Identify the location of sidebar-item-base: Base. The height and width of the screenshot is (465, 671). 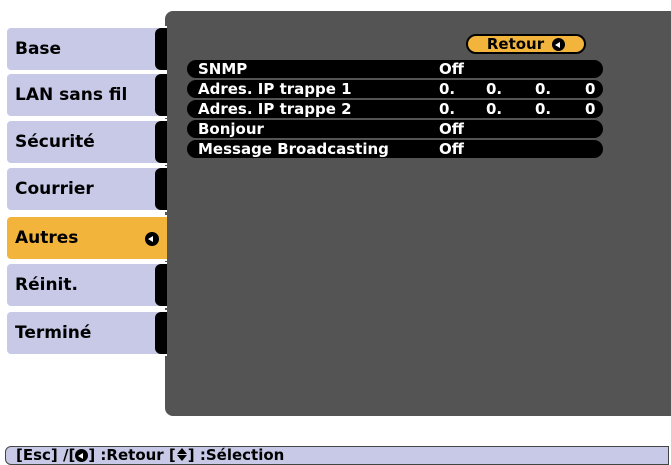
(86, 49).